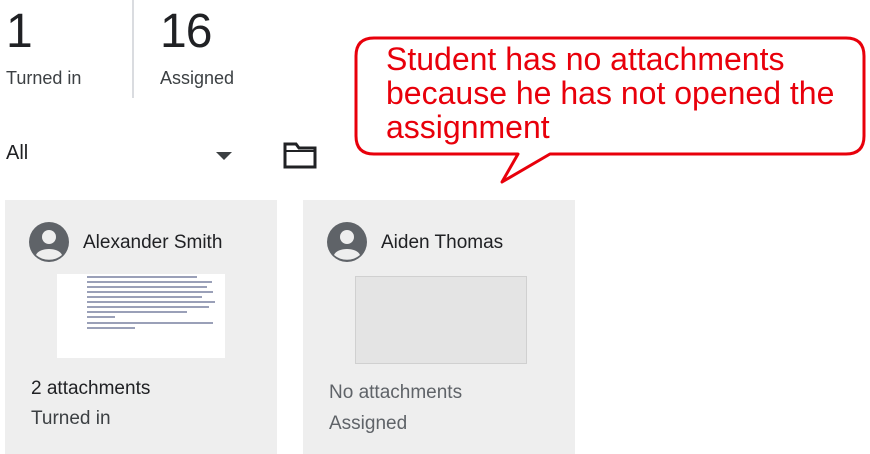  Describe the element at coordinates (442, 242) in the screenshot. I see `student-name: Aiden Thomas` at that location.